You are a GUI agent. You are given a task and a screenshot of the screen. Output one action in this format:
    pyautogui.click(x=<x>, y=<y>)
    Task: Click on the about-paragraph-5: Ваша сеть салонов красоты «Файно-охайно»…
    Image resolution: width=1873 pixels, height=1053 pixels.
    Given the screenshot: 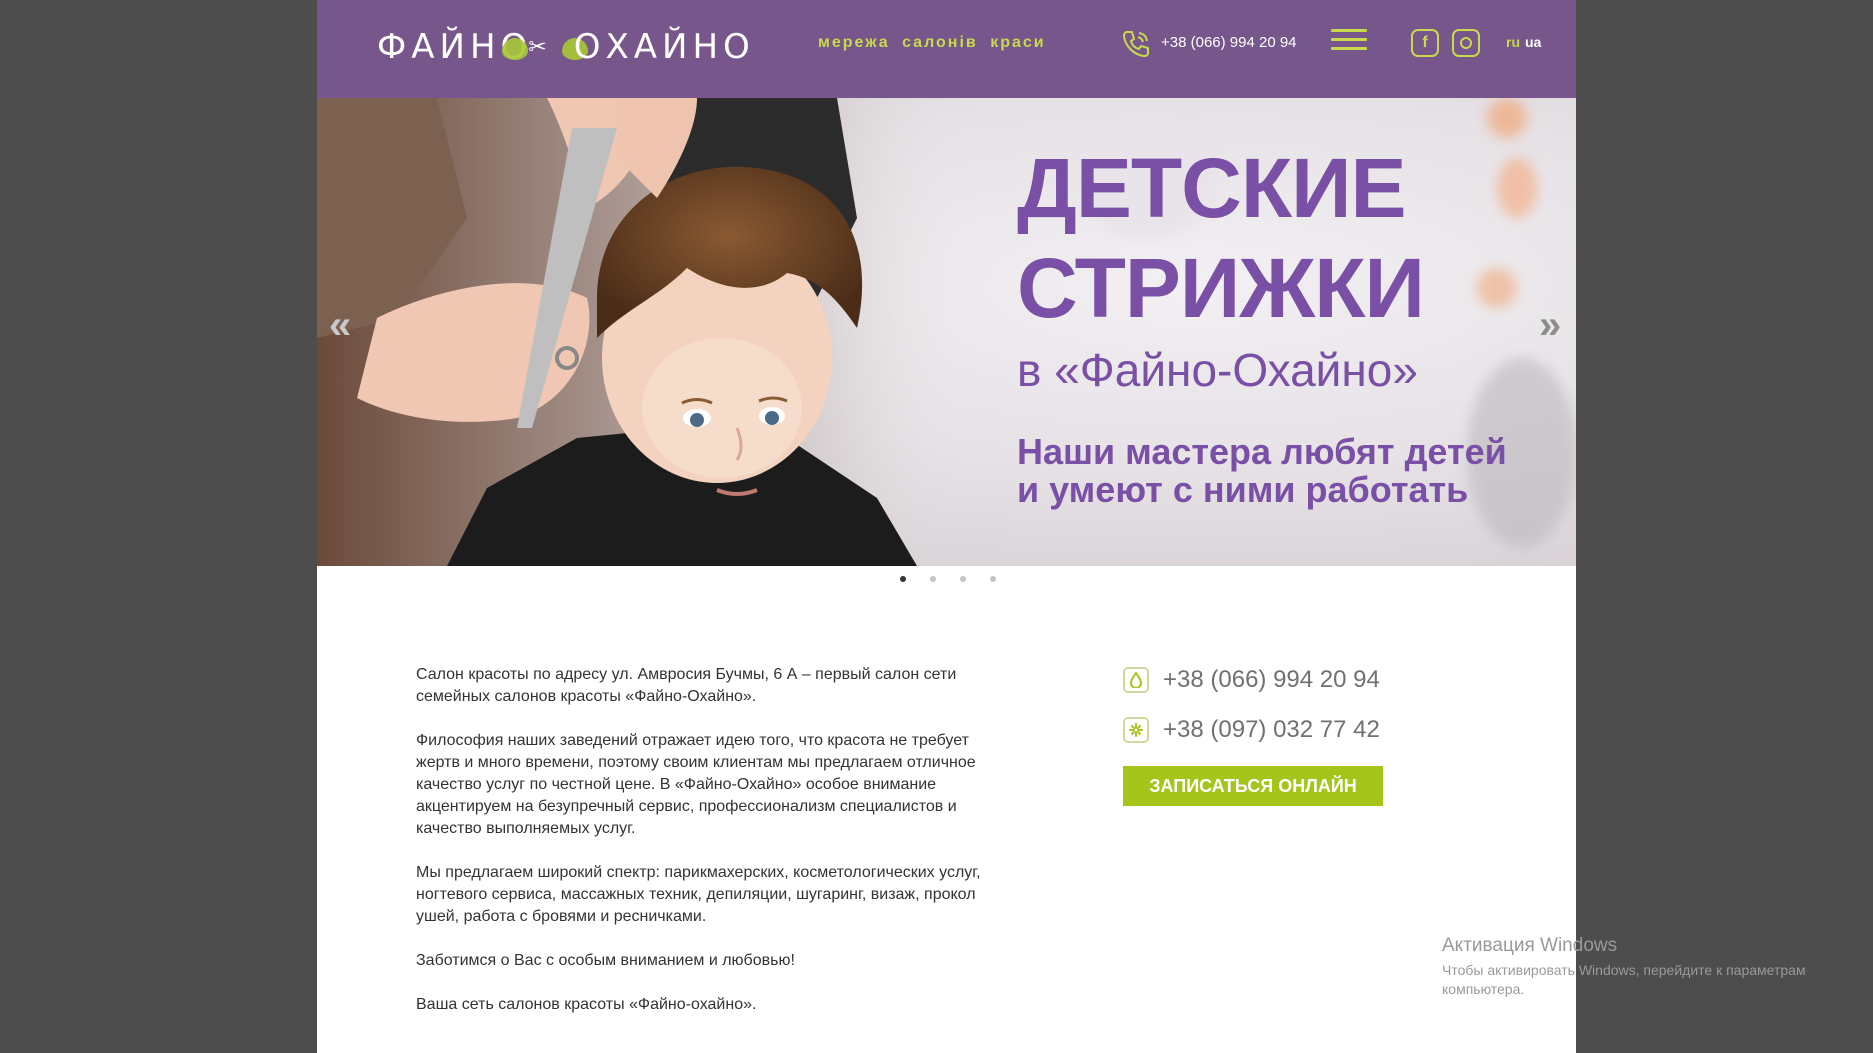 What is the action you would take?
    pyautogui.click(x=586, y=1004)
    